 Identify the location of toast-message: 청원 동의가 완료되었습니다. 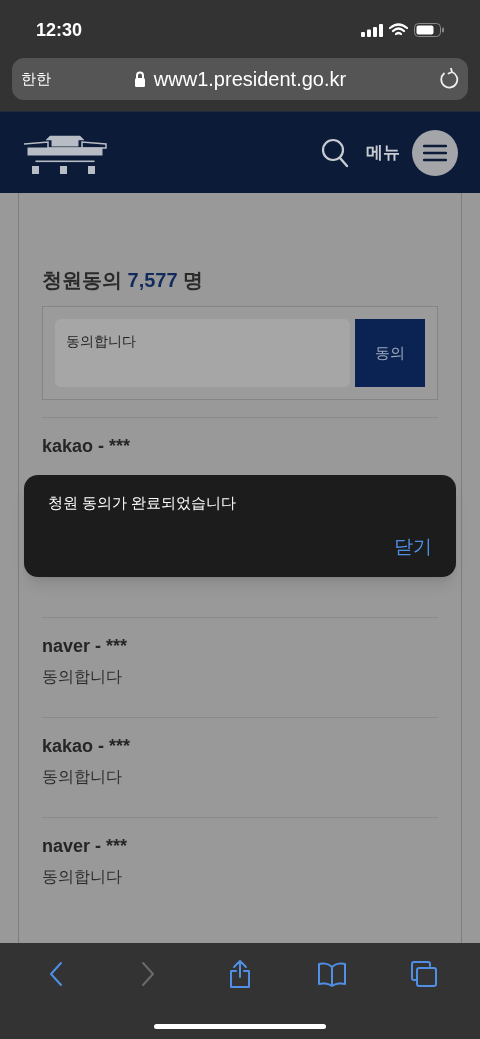
(143, 503).